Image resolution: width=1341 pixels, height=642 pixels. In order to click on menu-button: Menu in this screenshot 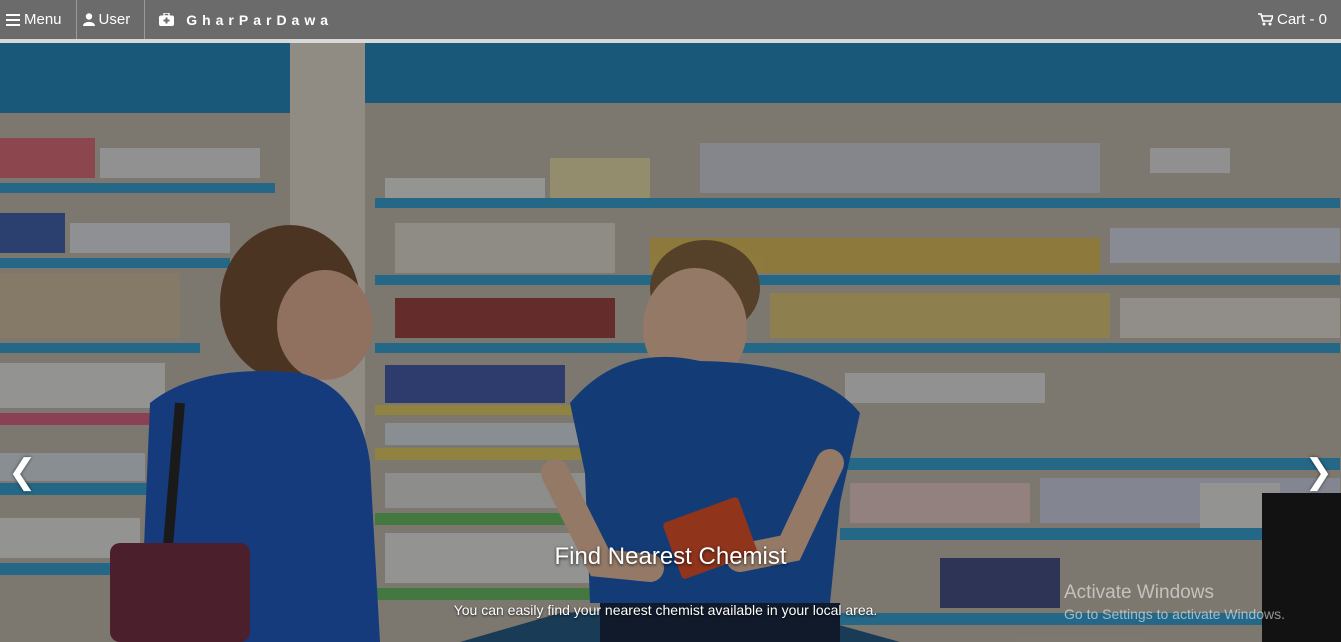, I will do `click(38, 19)`.